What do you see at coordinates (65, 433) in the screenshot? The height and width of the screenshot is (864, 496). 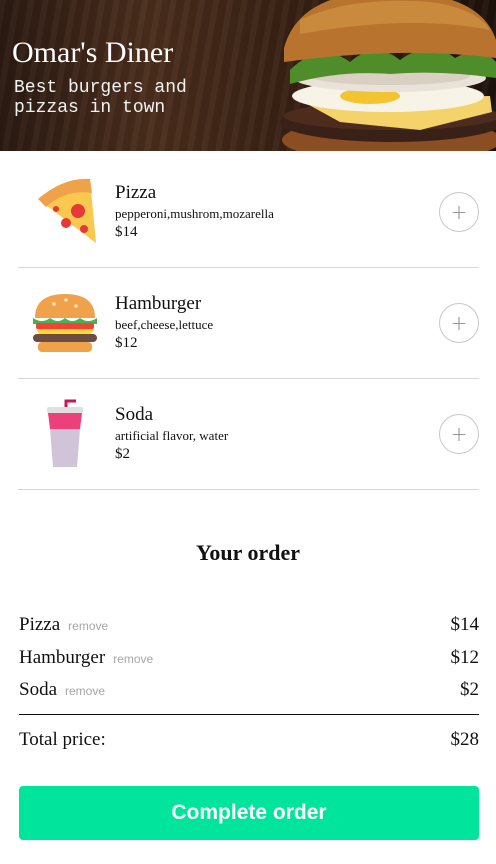 I see `soda-cup-icon` at bounding box center [65, 433].